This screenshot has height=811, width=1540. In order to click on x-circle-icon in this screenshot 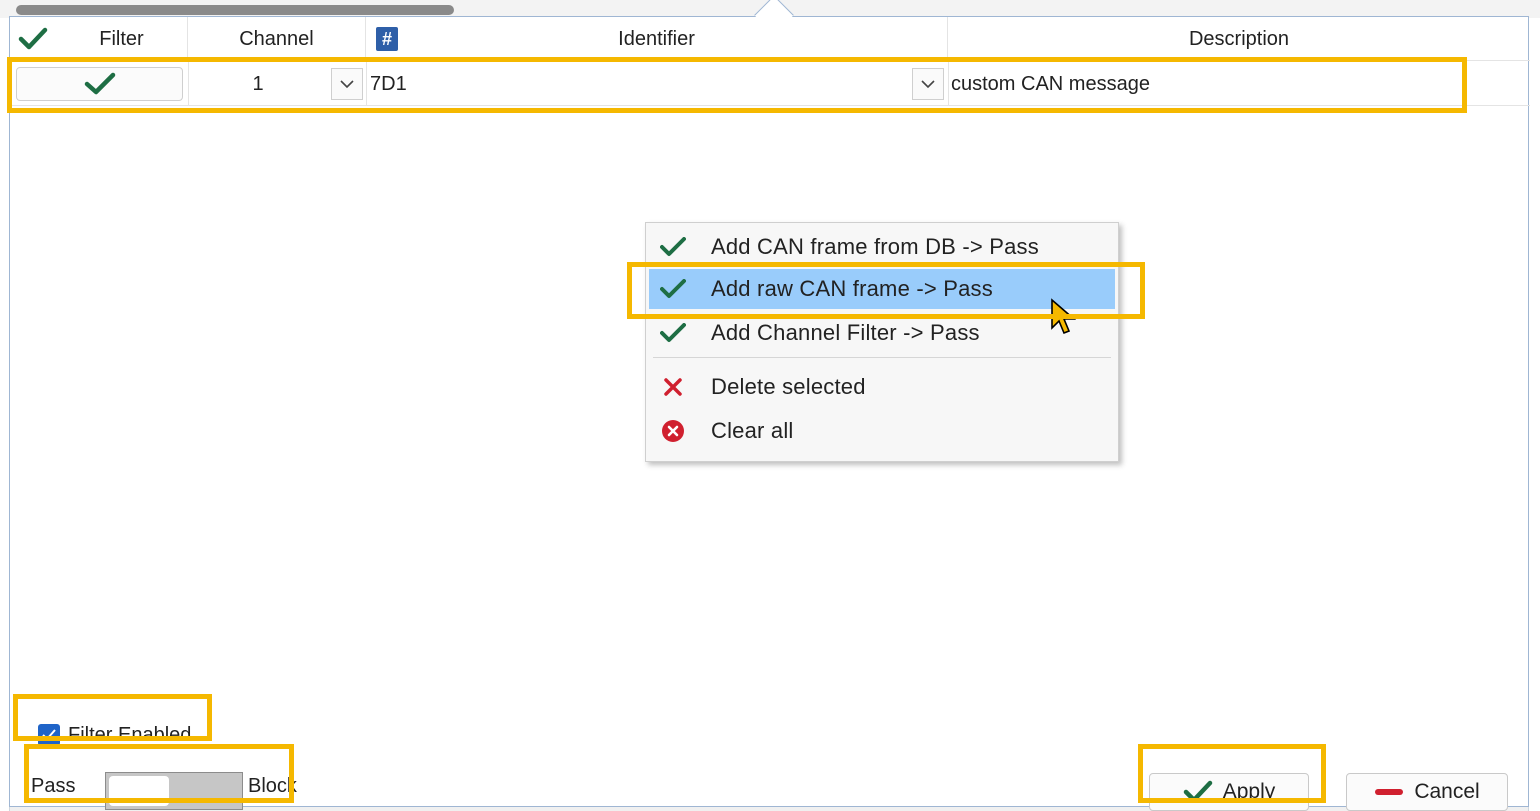, I will do `click(673, 431)`.